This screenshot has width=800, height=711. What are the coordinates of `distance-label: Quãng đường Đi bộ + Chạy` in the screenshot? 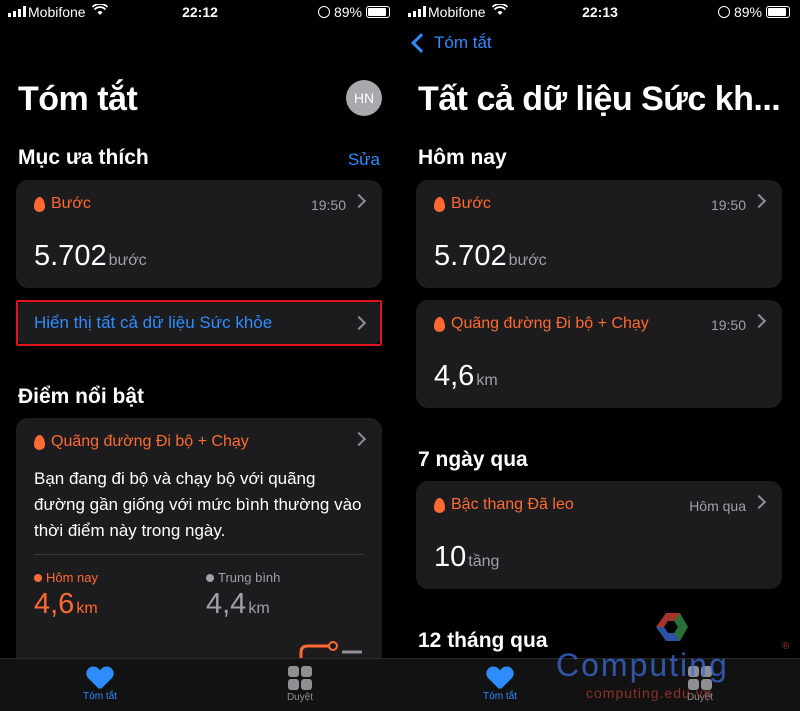 It's located at (550, 323).